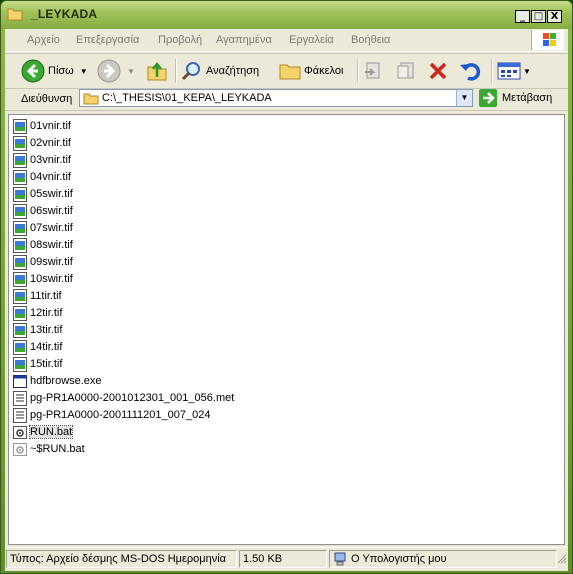 The image size is (573, 574). What do you see at coordinates (283, 559) in the screenshot?
I see `status-file-size: 1.50 KB` at bounding box center [283, 559].